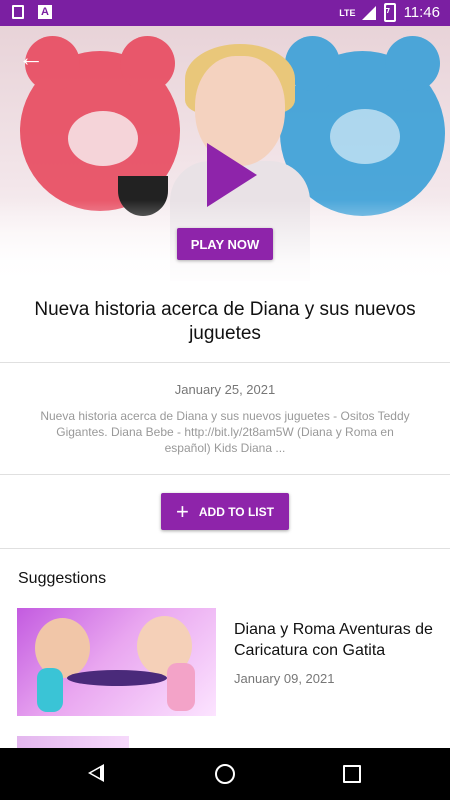 The image size is (450, 800). What do you see at coordinates (284, 678) in the screenshot?
I see `suggestion-date: January 09, 2021` at bounding box center [284, 678].